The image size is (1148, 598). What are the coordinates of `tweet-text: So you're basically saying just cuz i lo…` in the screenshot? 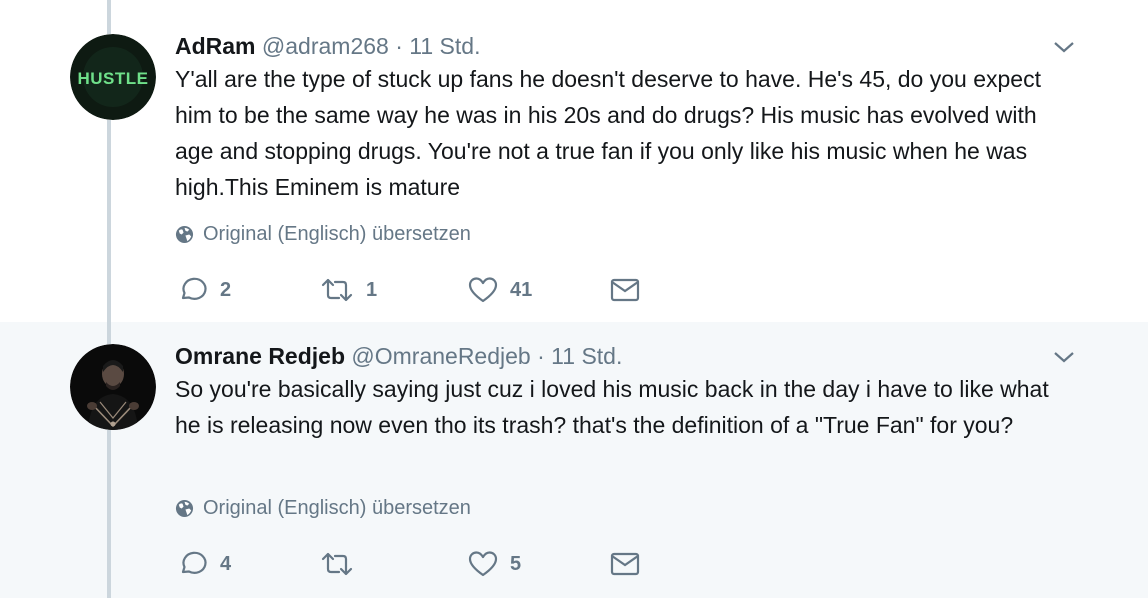 It's located at (612, 407).